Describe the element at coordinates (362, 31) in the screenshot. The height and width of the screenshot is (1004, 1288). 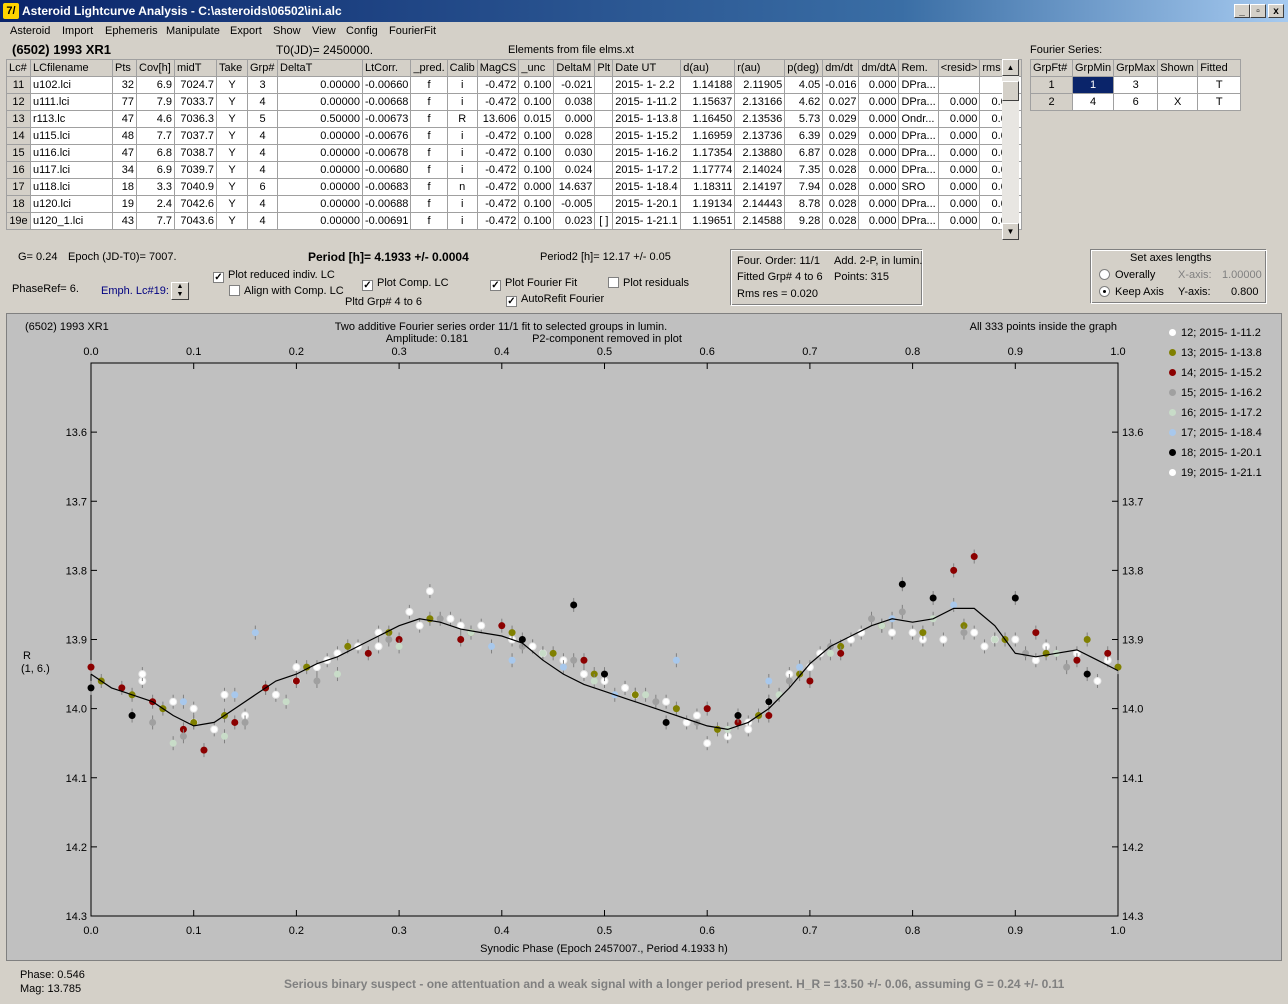
I see `menu-config: Config` at that location.